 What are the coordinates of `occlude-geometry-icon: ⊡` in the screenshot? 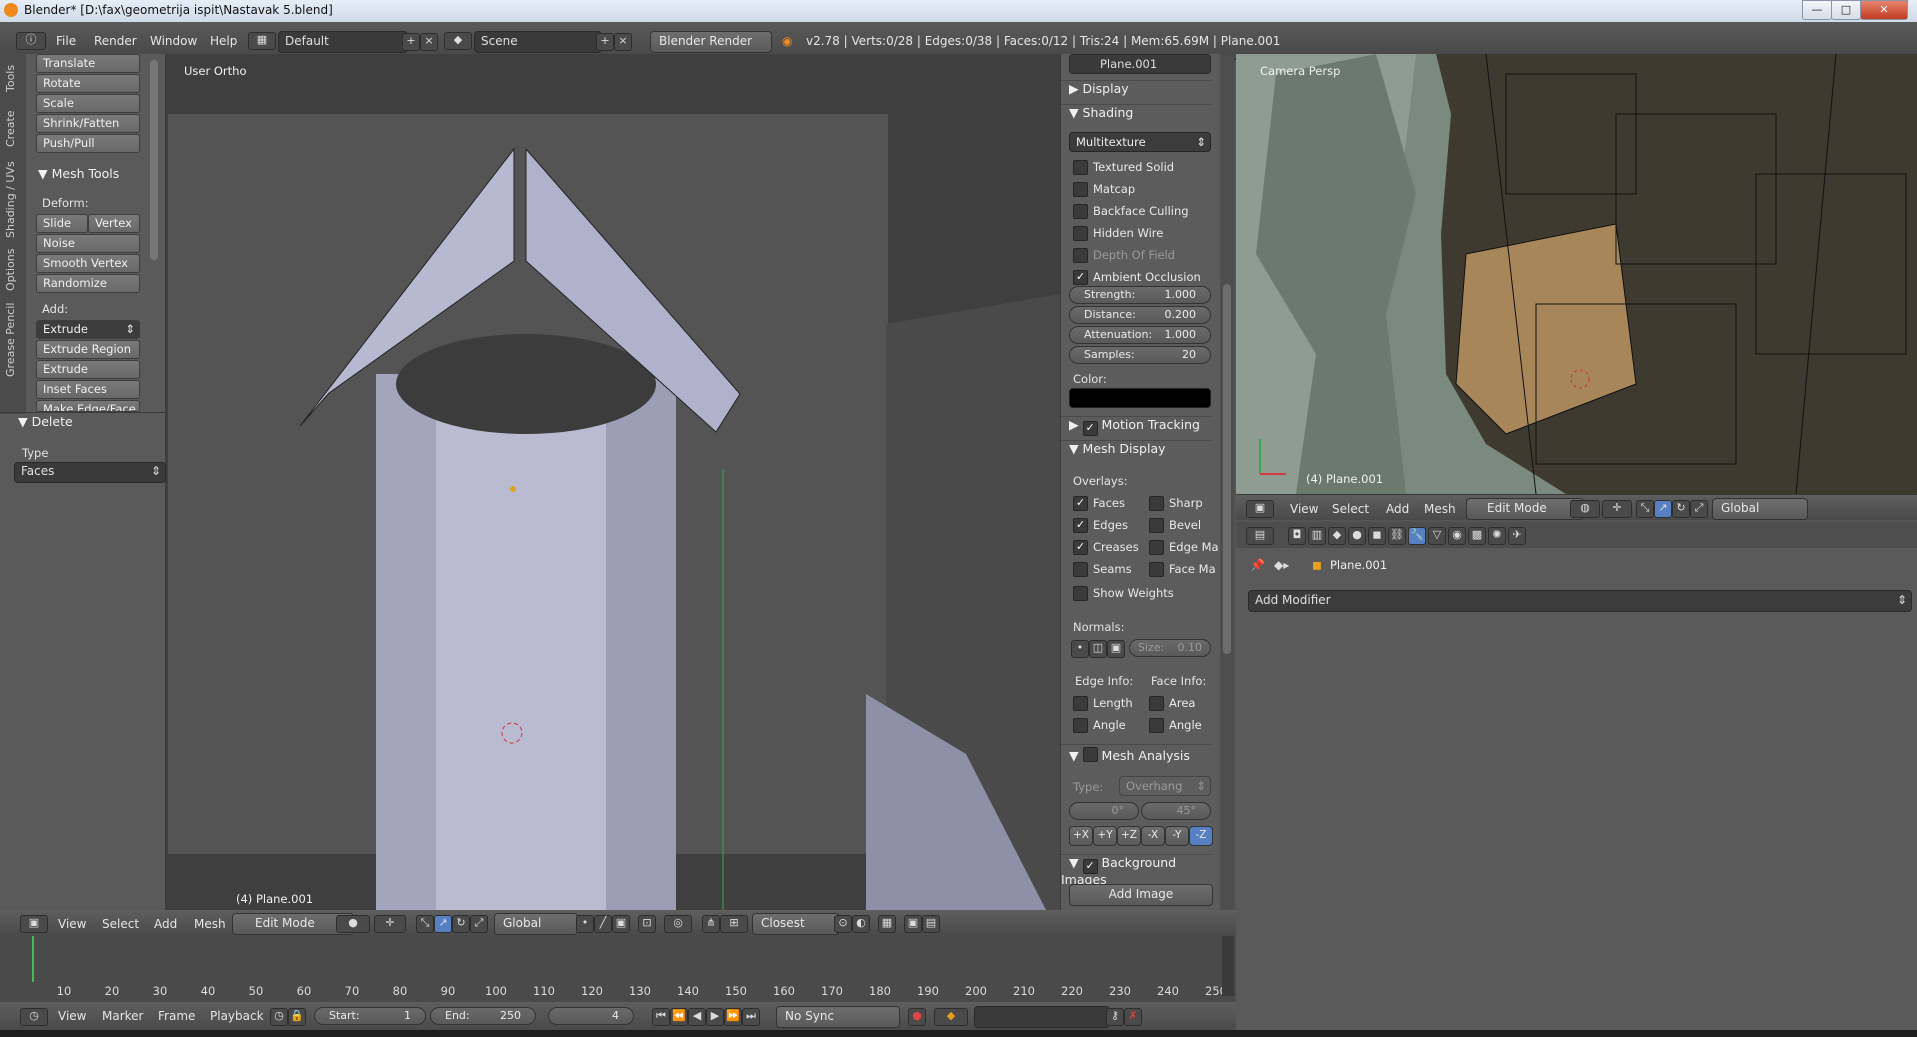 It's located at (647, 924).